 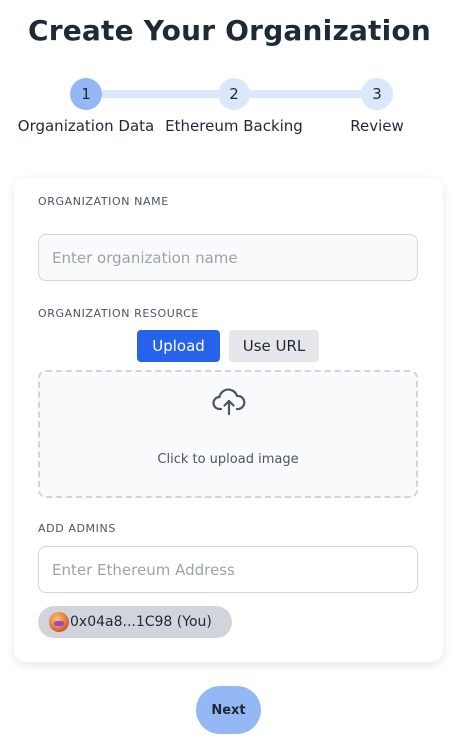 What do you see at coordinates (141, 622) in the screenshot?
I see `admin-address: 0x04a8...1C98 (You)` at bounding box center [141, 622].